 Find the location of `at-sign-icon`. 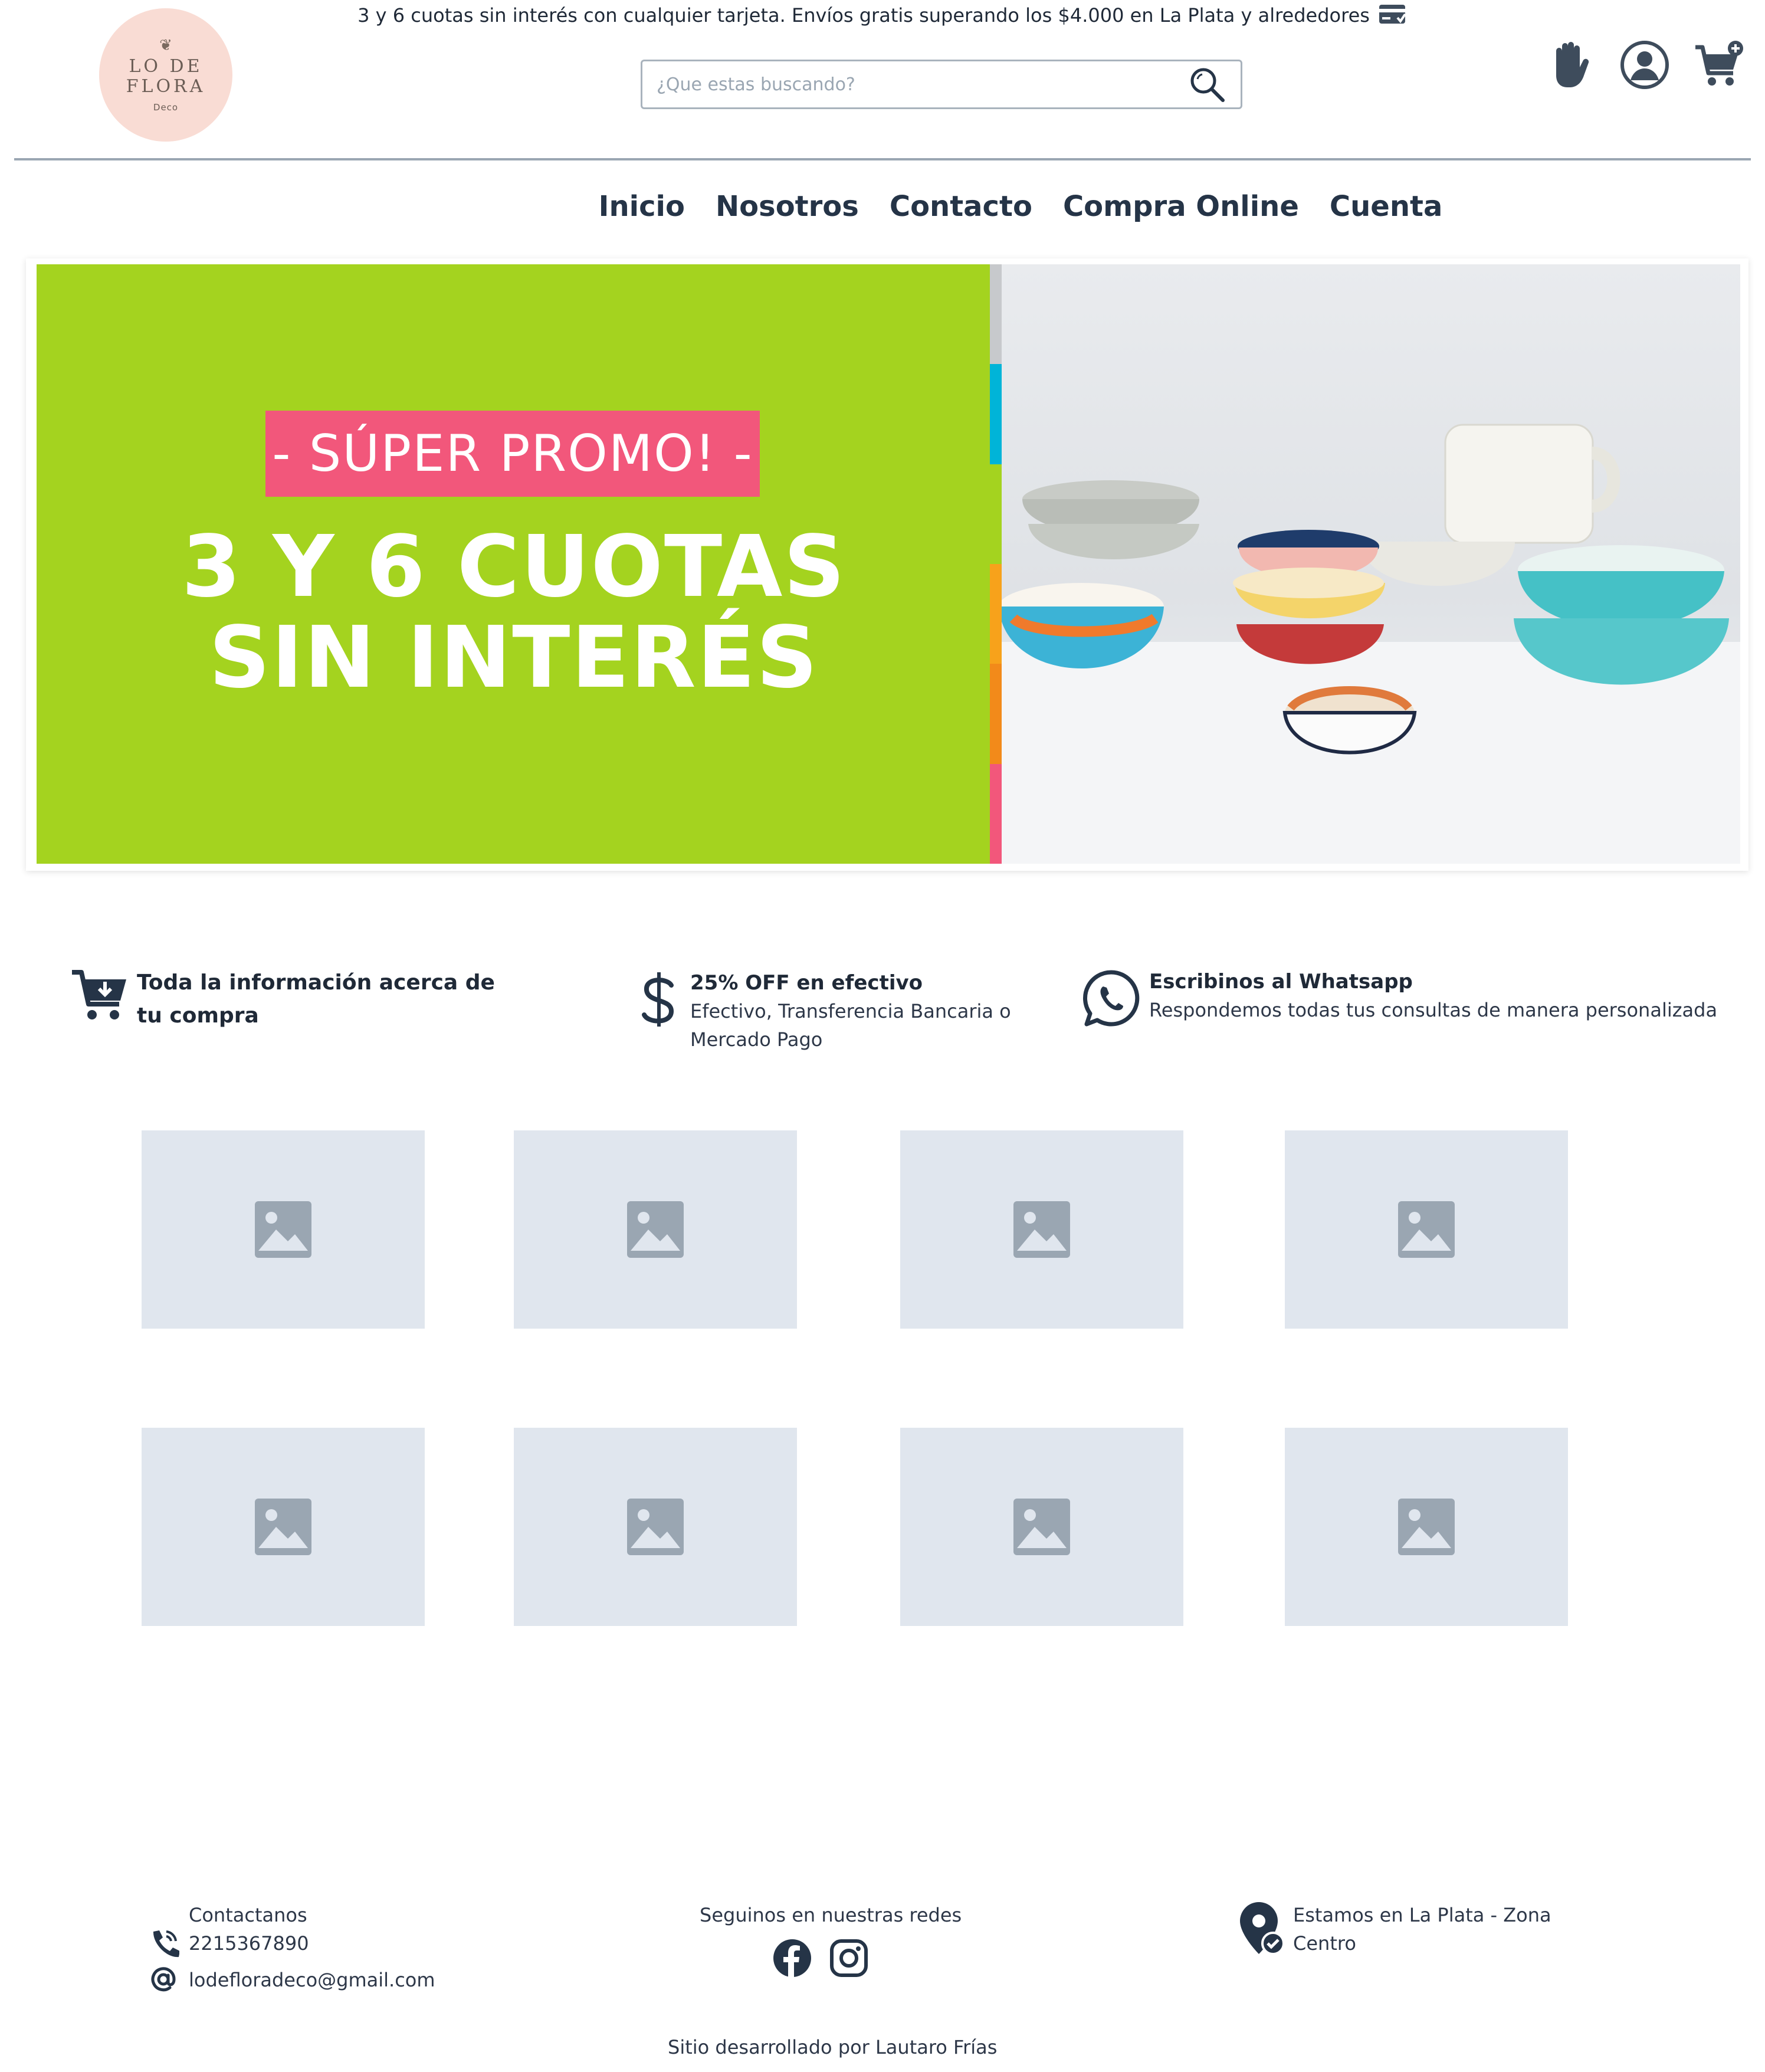

at-sign-icon is located at coordinates (164, 1979).